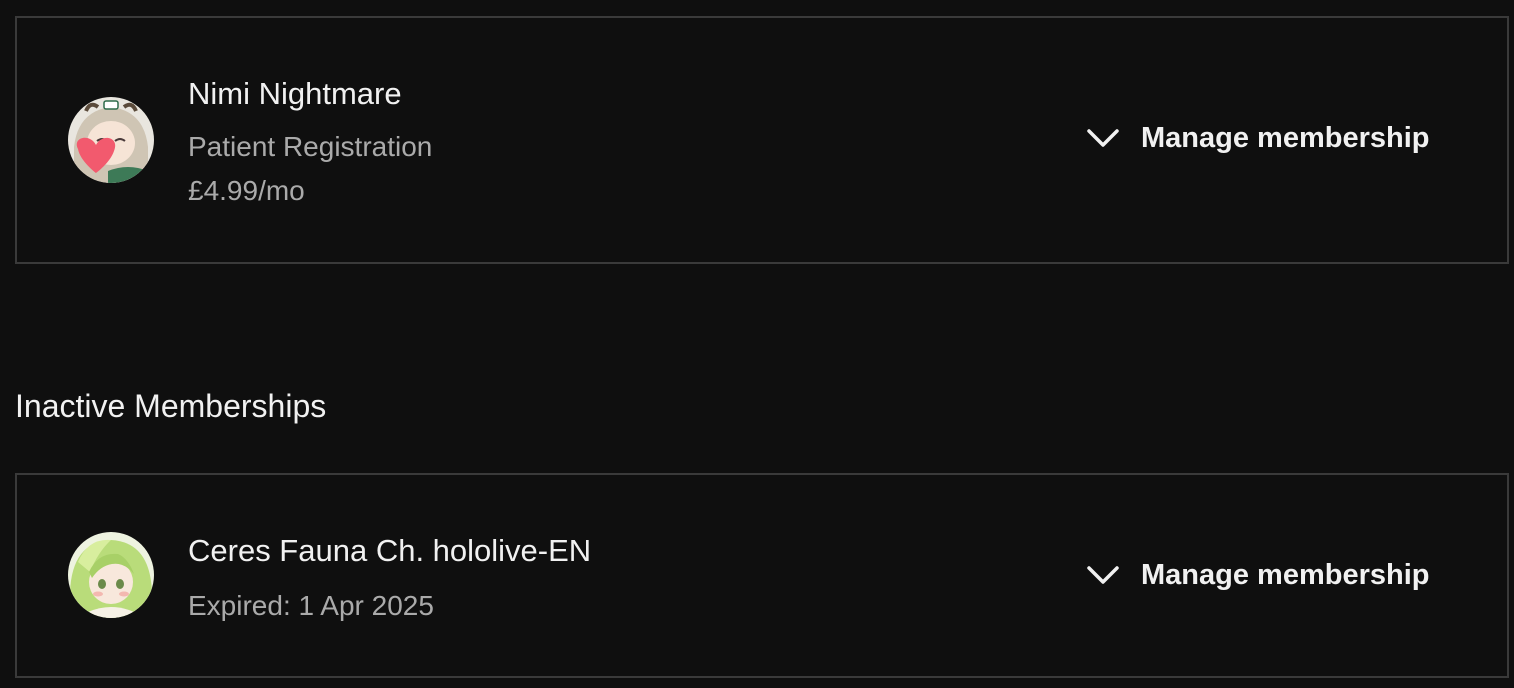  Describe the element at coordinates (246, 190) in the screenshot. I see `membership-price: £4.99/mo` at that location.